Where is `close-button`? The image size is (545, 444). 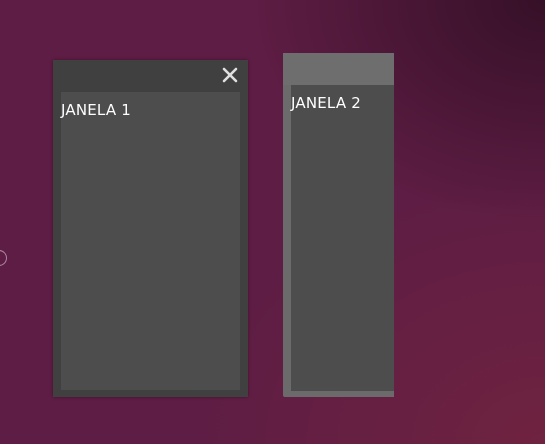
close-button is located at coordinates (230, 75).